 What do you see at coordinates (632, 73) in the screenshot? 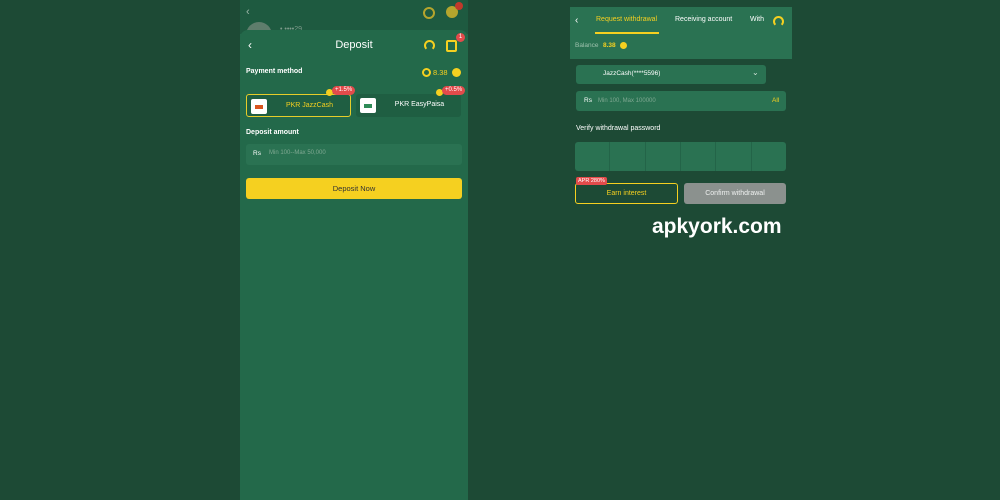
I see `account-value: JazzCash(****5596)` at bounding box center [632, 73].